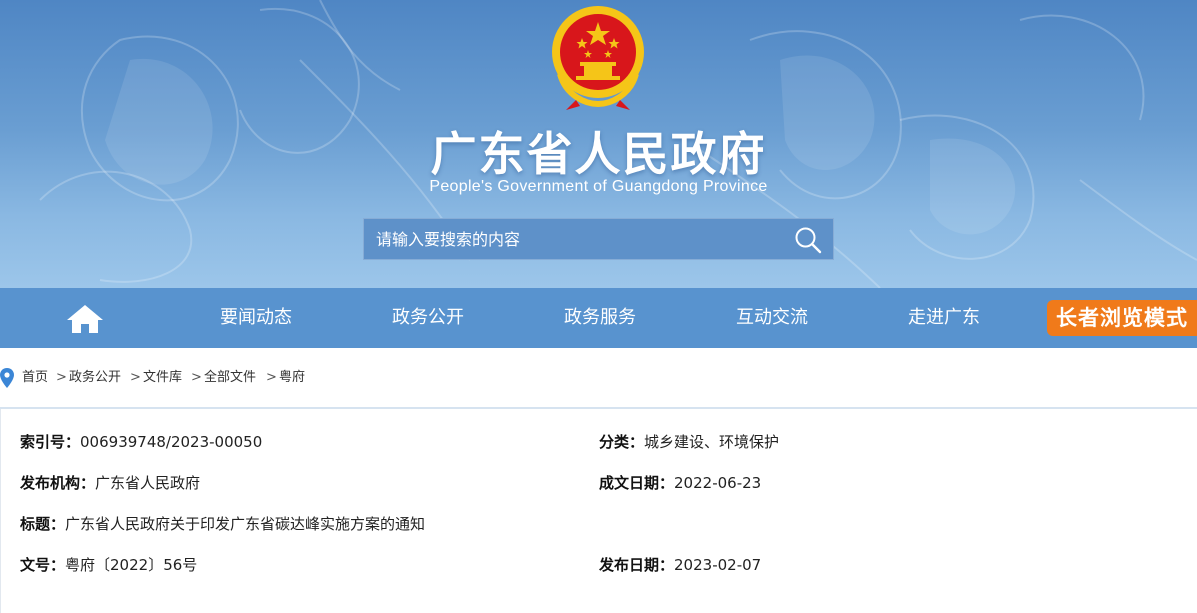  What do you see at coordinates (131, 565) in the screenshot?
I see `meta-value: 粤府〔2022〕56号` at bounding box center [131, 565].